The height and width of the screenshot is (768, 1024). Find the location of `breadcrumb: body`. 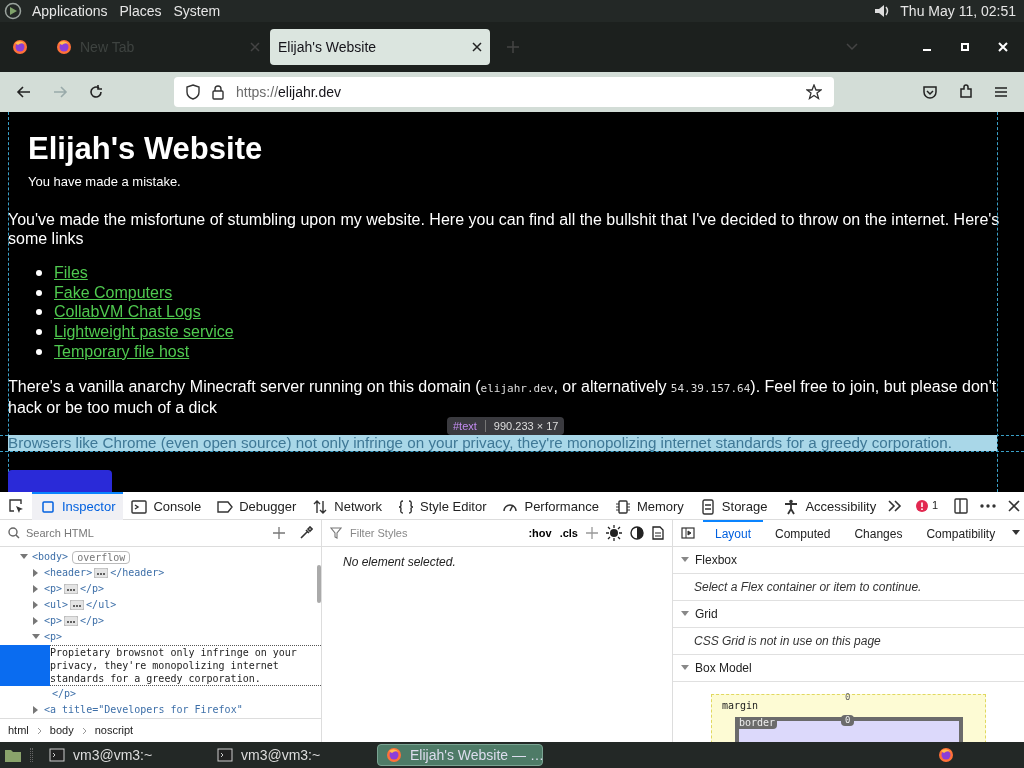

breadcrumb: body is located at coordinates (61, 730).